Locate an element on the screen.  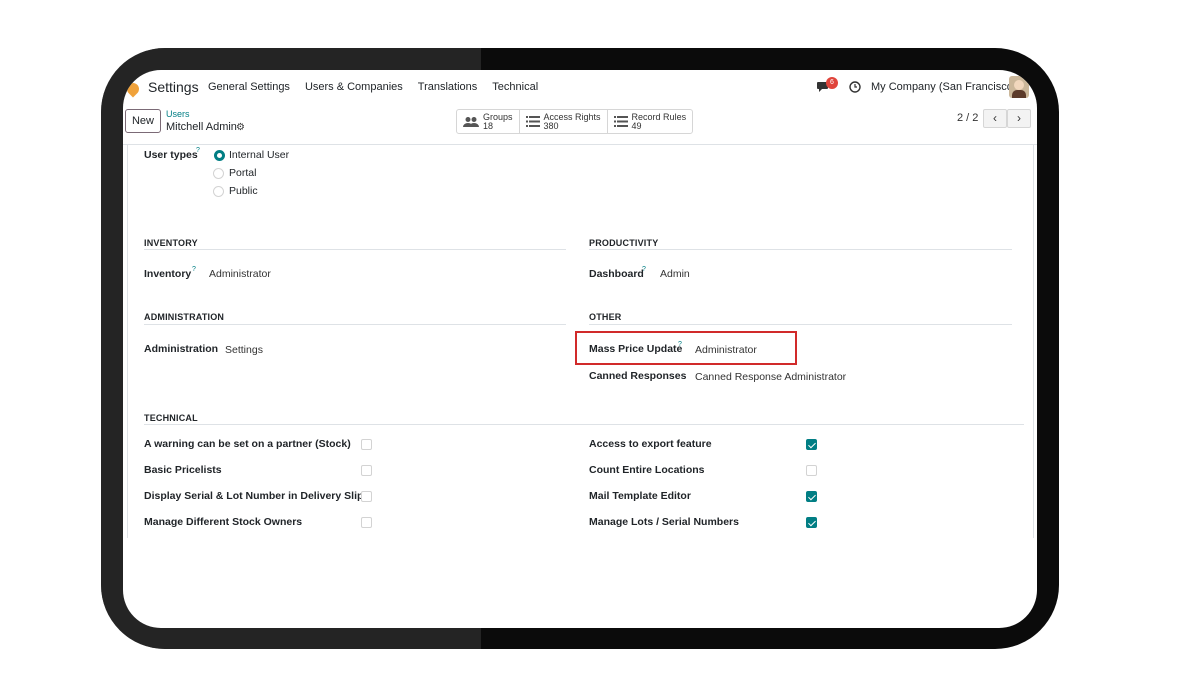
administration-label: Administration is located at coordinates (181, 349).